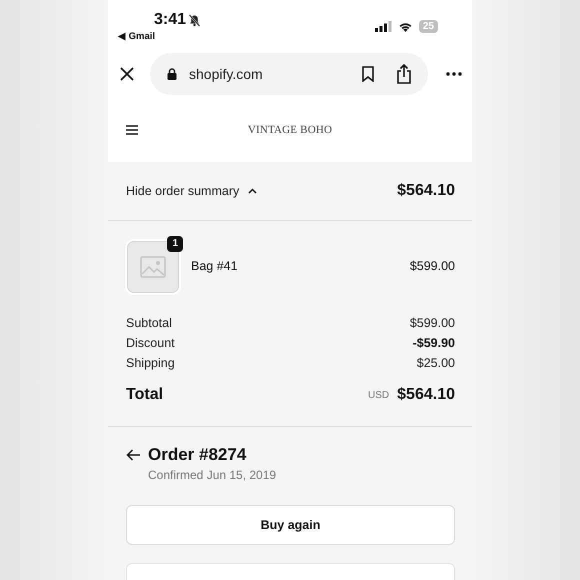  What do you see at coordinates (290, 525) in the screenshot?
I see `buy-again-button: Buy again` at bounding box center [290, 525].